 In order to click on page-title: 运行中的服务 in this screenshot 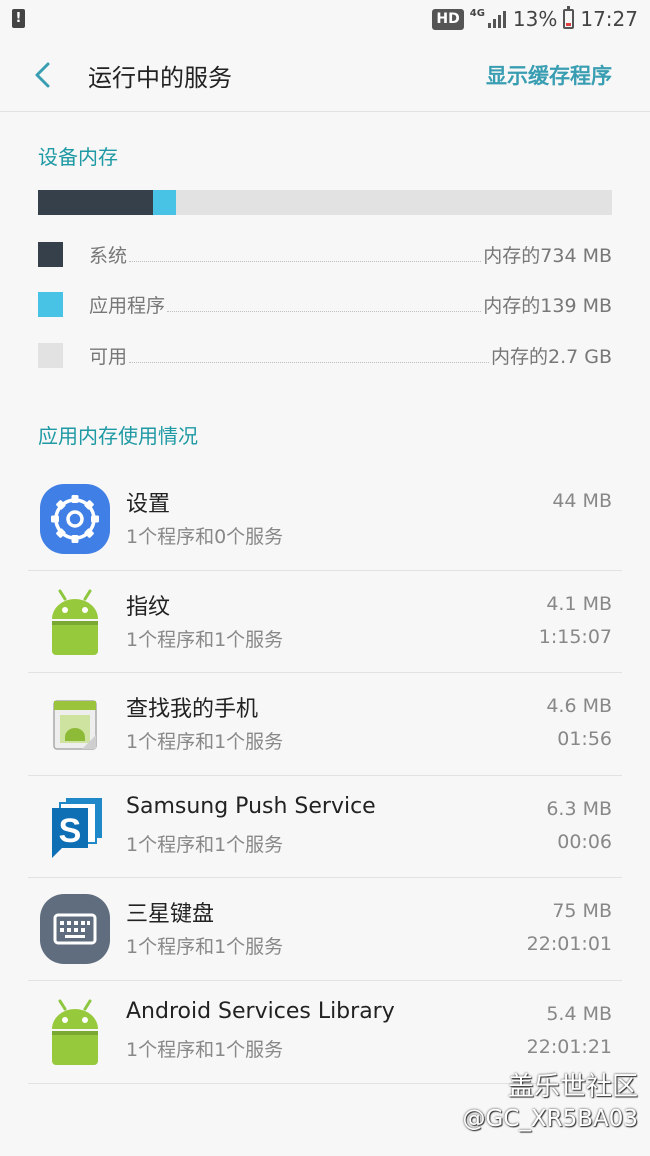, I will do `click(160, 78)`.